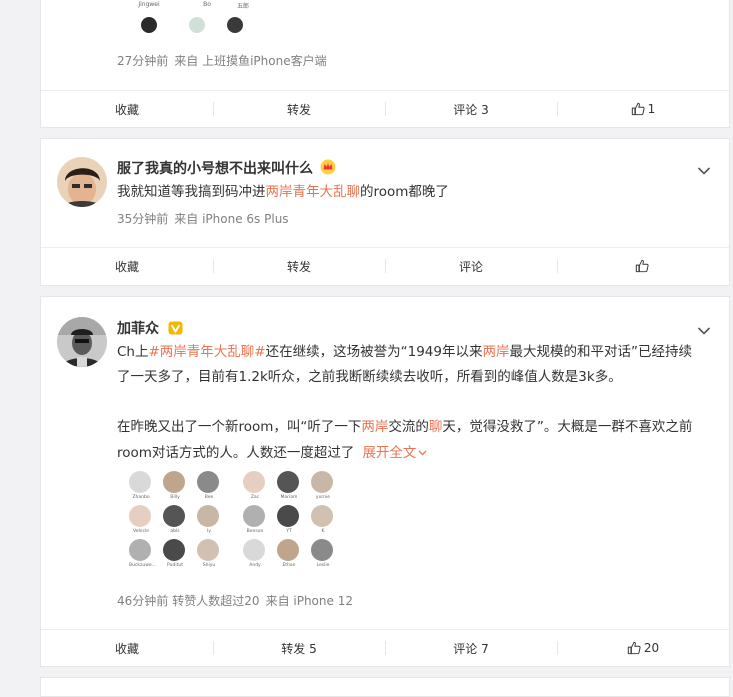 This screenshot has height=697, width=733. I want to click on grid-avatar: Leslie, so click(323, 553).